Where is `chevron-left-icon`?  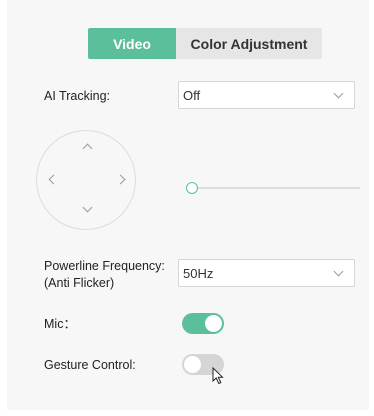 chevron-left-icon is located at coordinates (53, 179).